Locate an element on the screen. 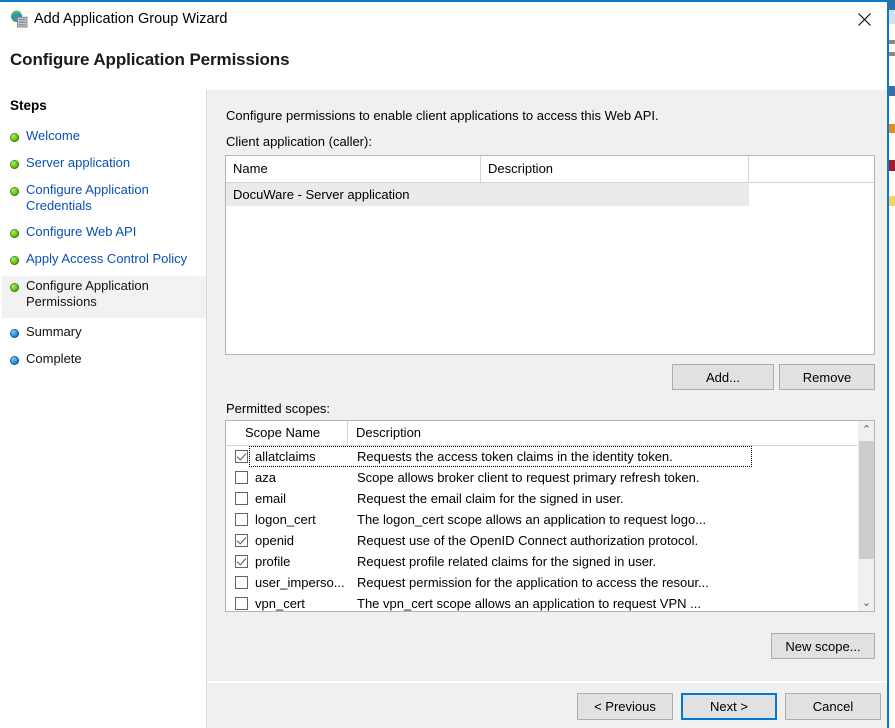 Image resolution: width=895 pixels, height=728 pixels. sidebar-item-label: Complete is located at coordinates (54, 358).